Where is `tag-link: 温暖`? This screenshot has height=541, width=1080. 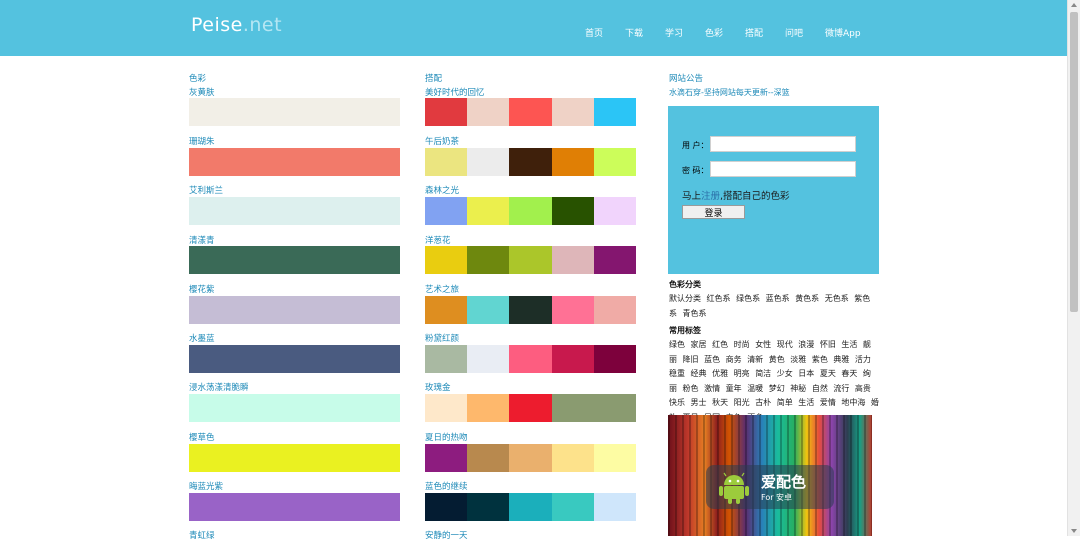 tag-link: 温暖 is located at coordinates (755, 388).